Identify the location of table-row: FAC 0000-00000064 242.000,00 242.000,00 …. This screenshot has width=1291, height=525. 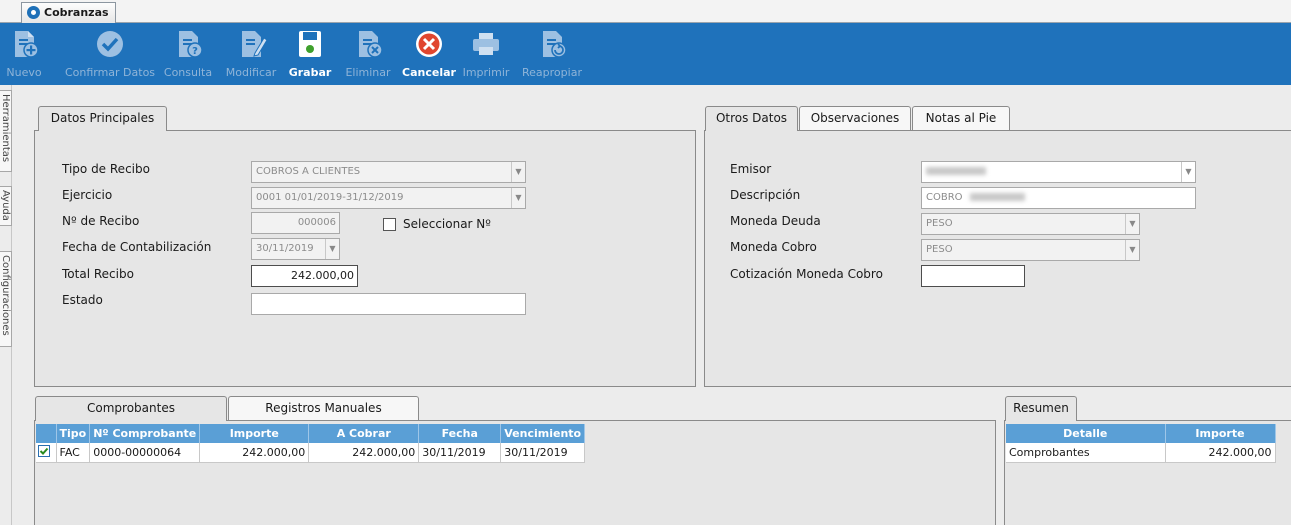
(311, 453).